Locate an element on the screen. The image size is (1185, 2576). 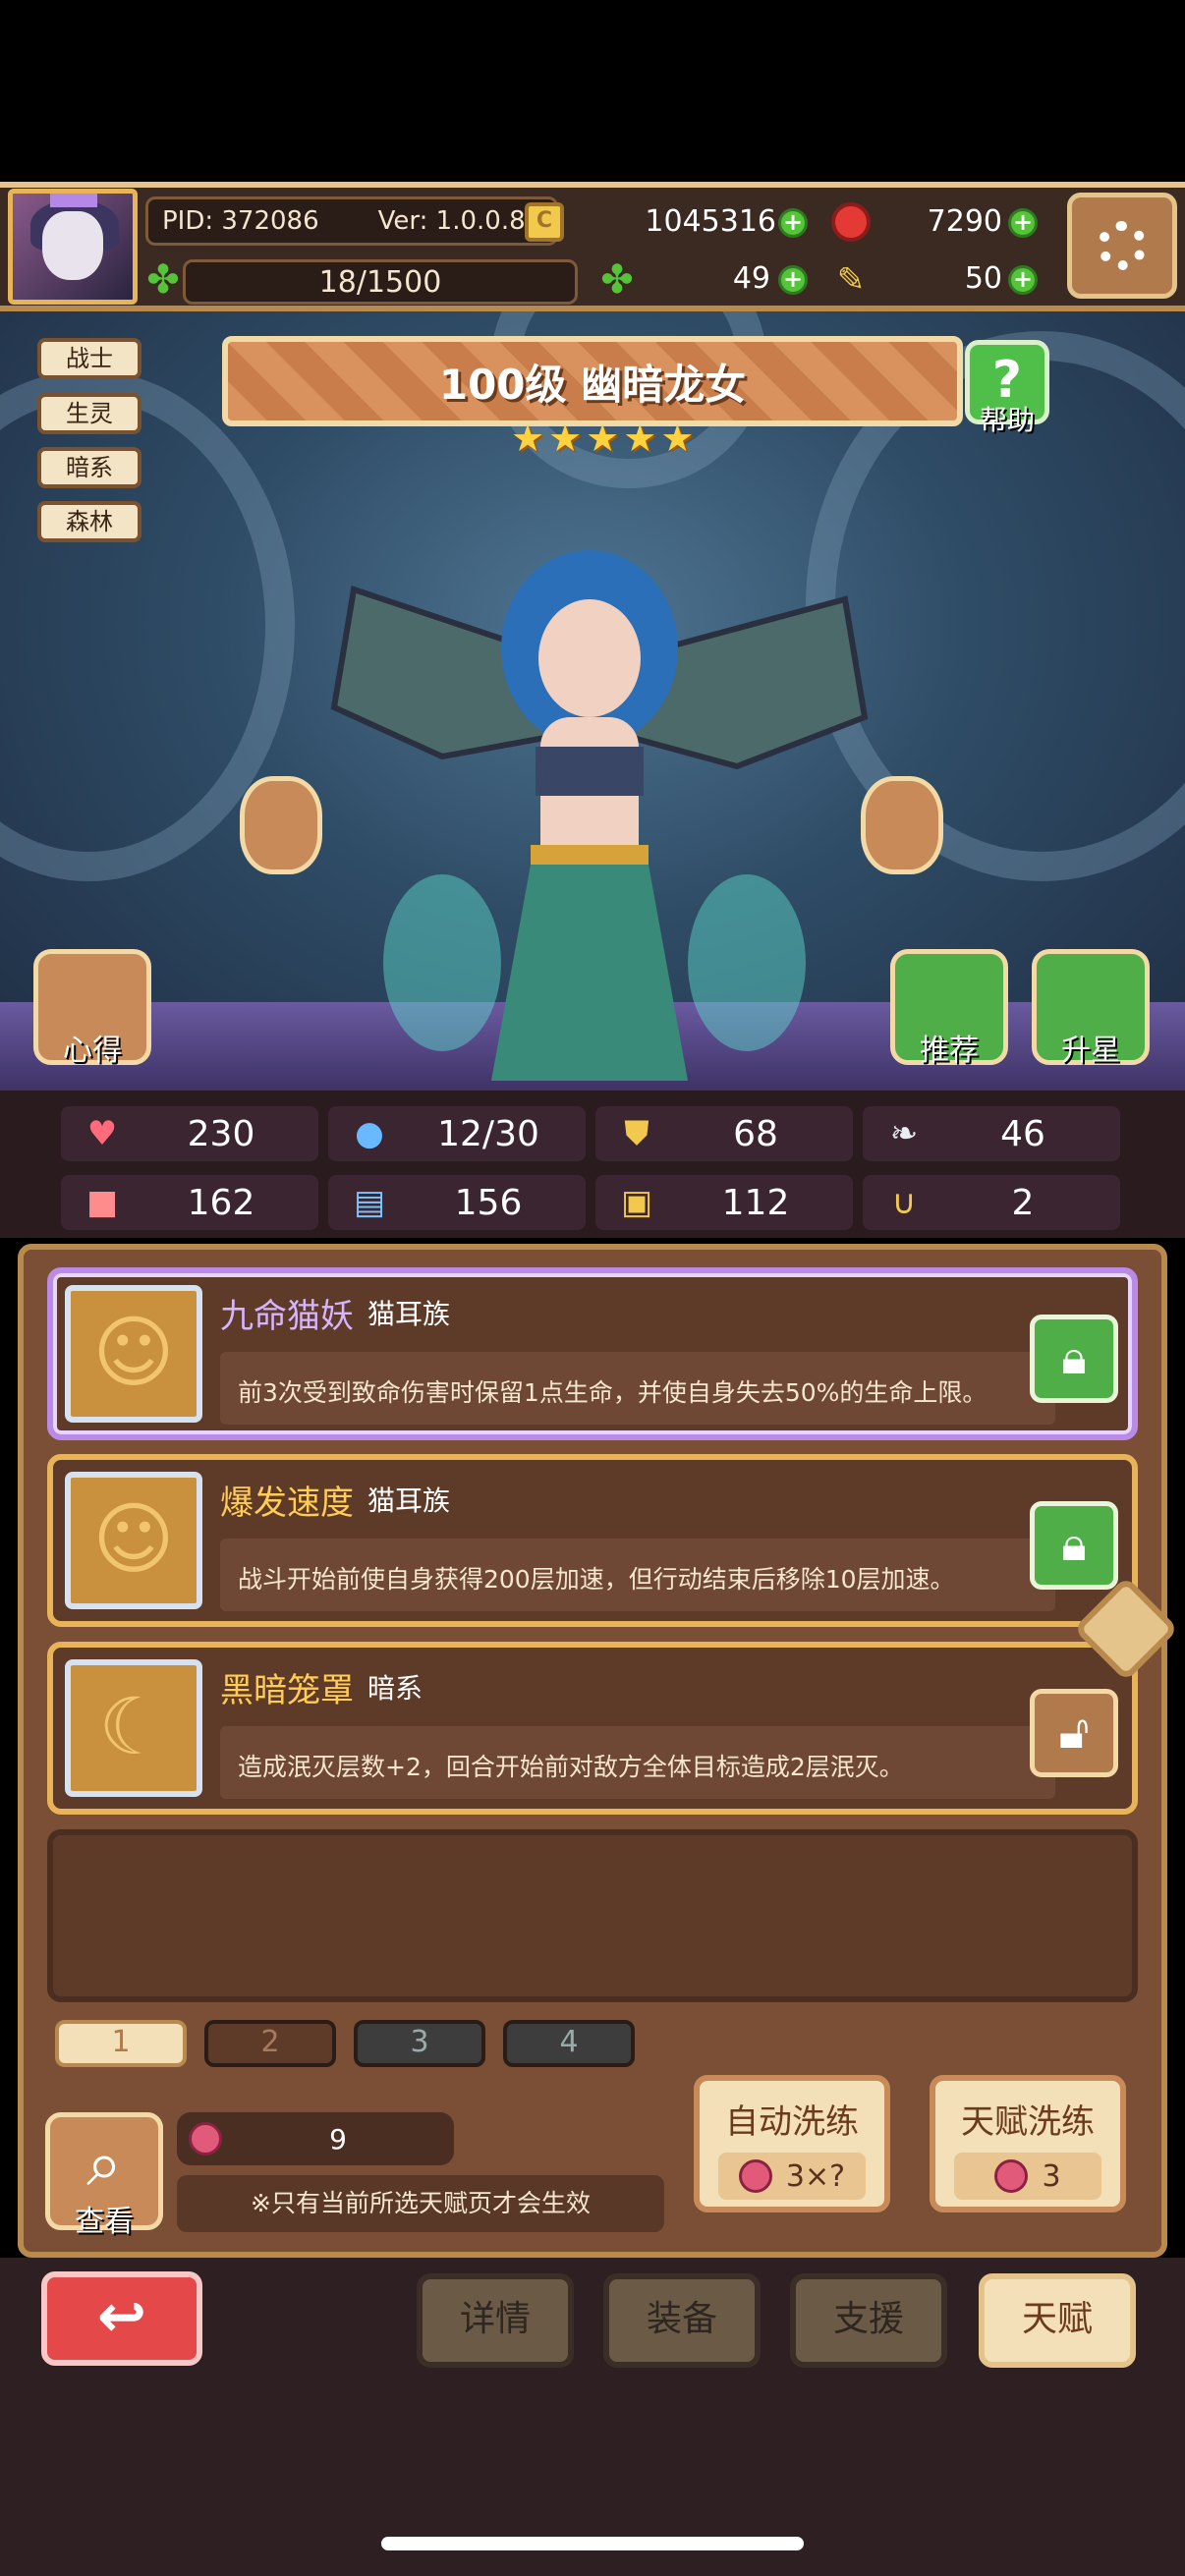
talent-page-tab-4: 4 is located at coordinates (569, 2043).